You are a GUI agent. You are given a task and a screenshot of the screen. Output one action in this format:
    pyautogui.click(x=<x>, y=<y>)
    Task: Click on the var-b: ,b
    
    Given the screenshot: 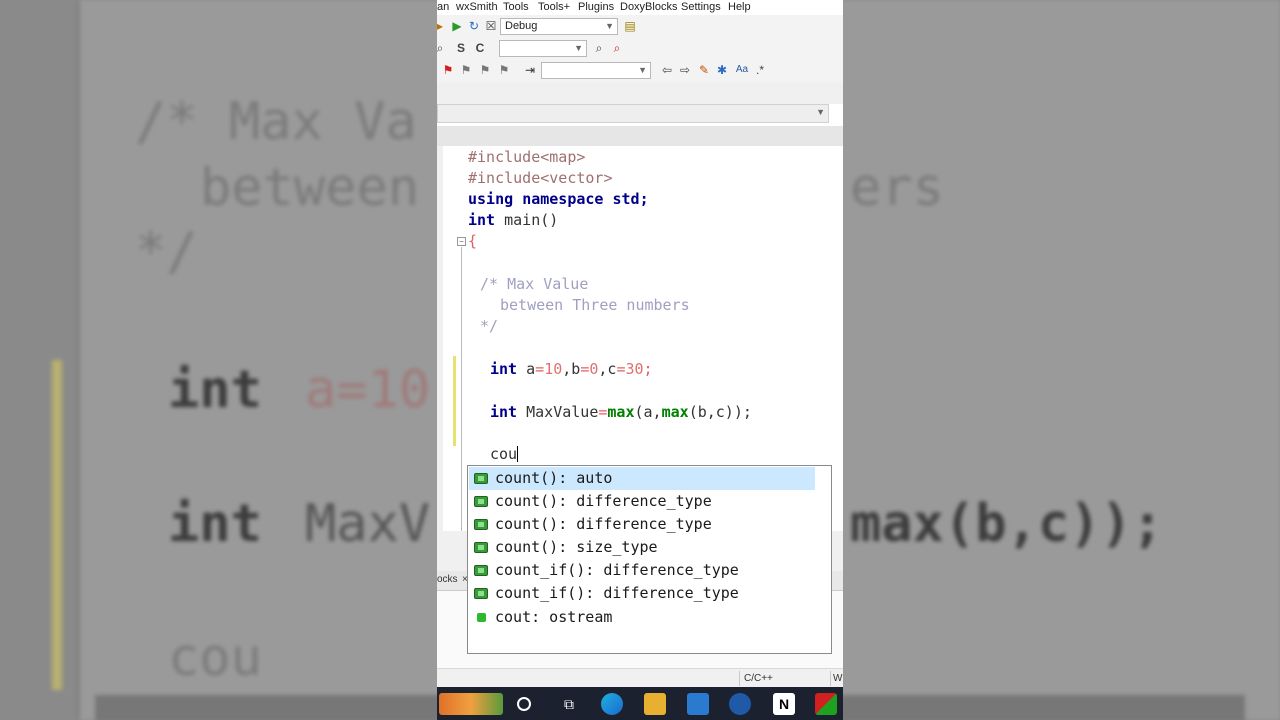 What is the action you would take?
    pyautogui.click(x=571, y=369)
    